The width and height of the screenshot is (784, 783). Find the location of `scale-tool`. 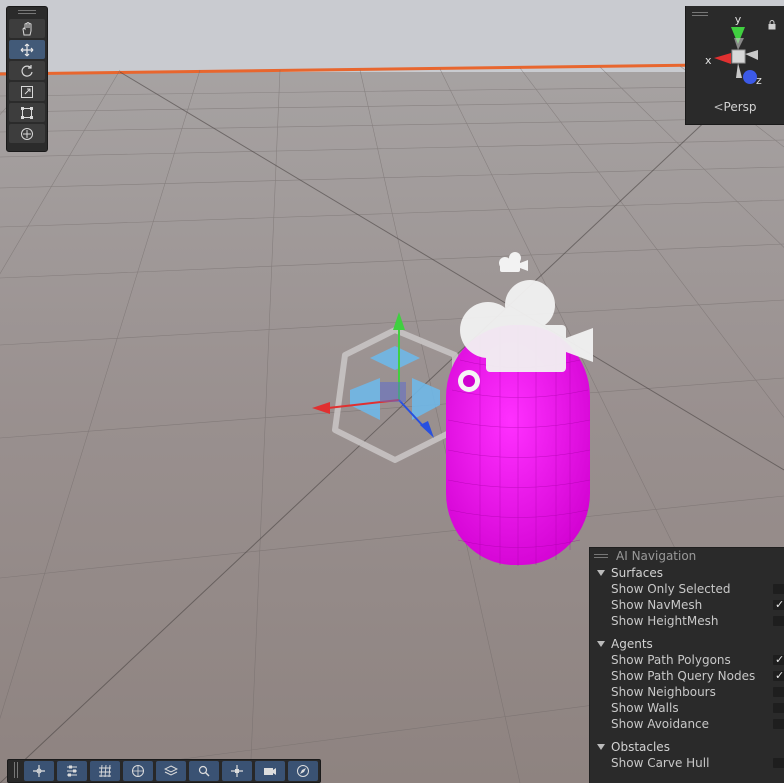

scale-tool is located at coordinates (27, 91).